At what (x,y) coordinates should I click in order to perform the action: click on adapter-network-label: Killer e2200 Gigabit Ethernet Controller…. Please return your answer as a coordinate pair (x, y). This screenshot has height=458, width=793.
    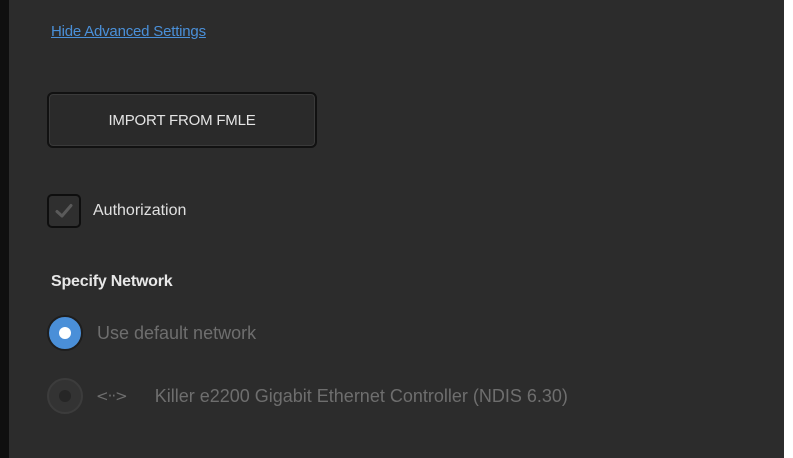
    Looking at the image, I should click on (361, 395).